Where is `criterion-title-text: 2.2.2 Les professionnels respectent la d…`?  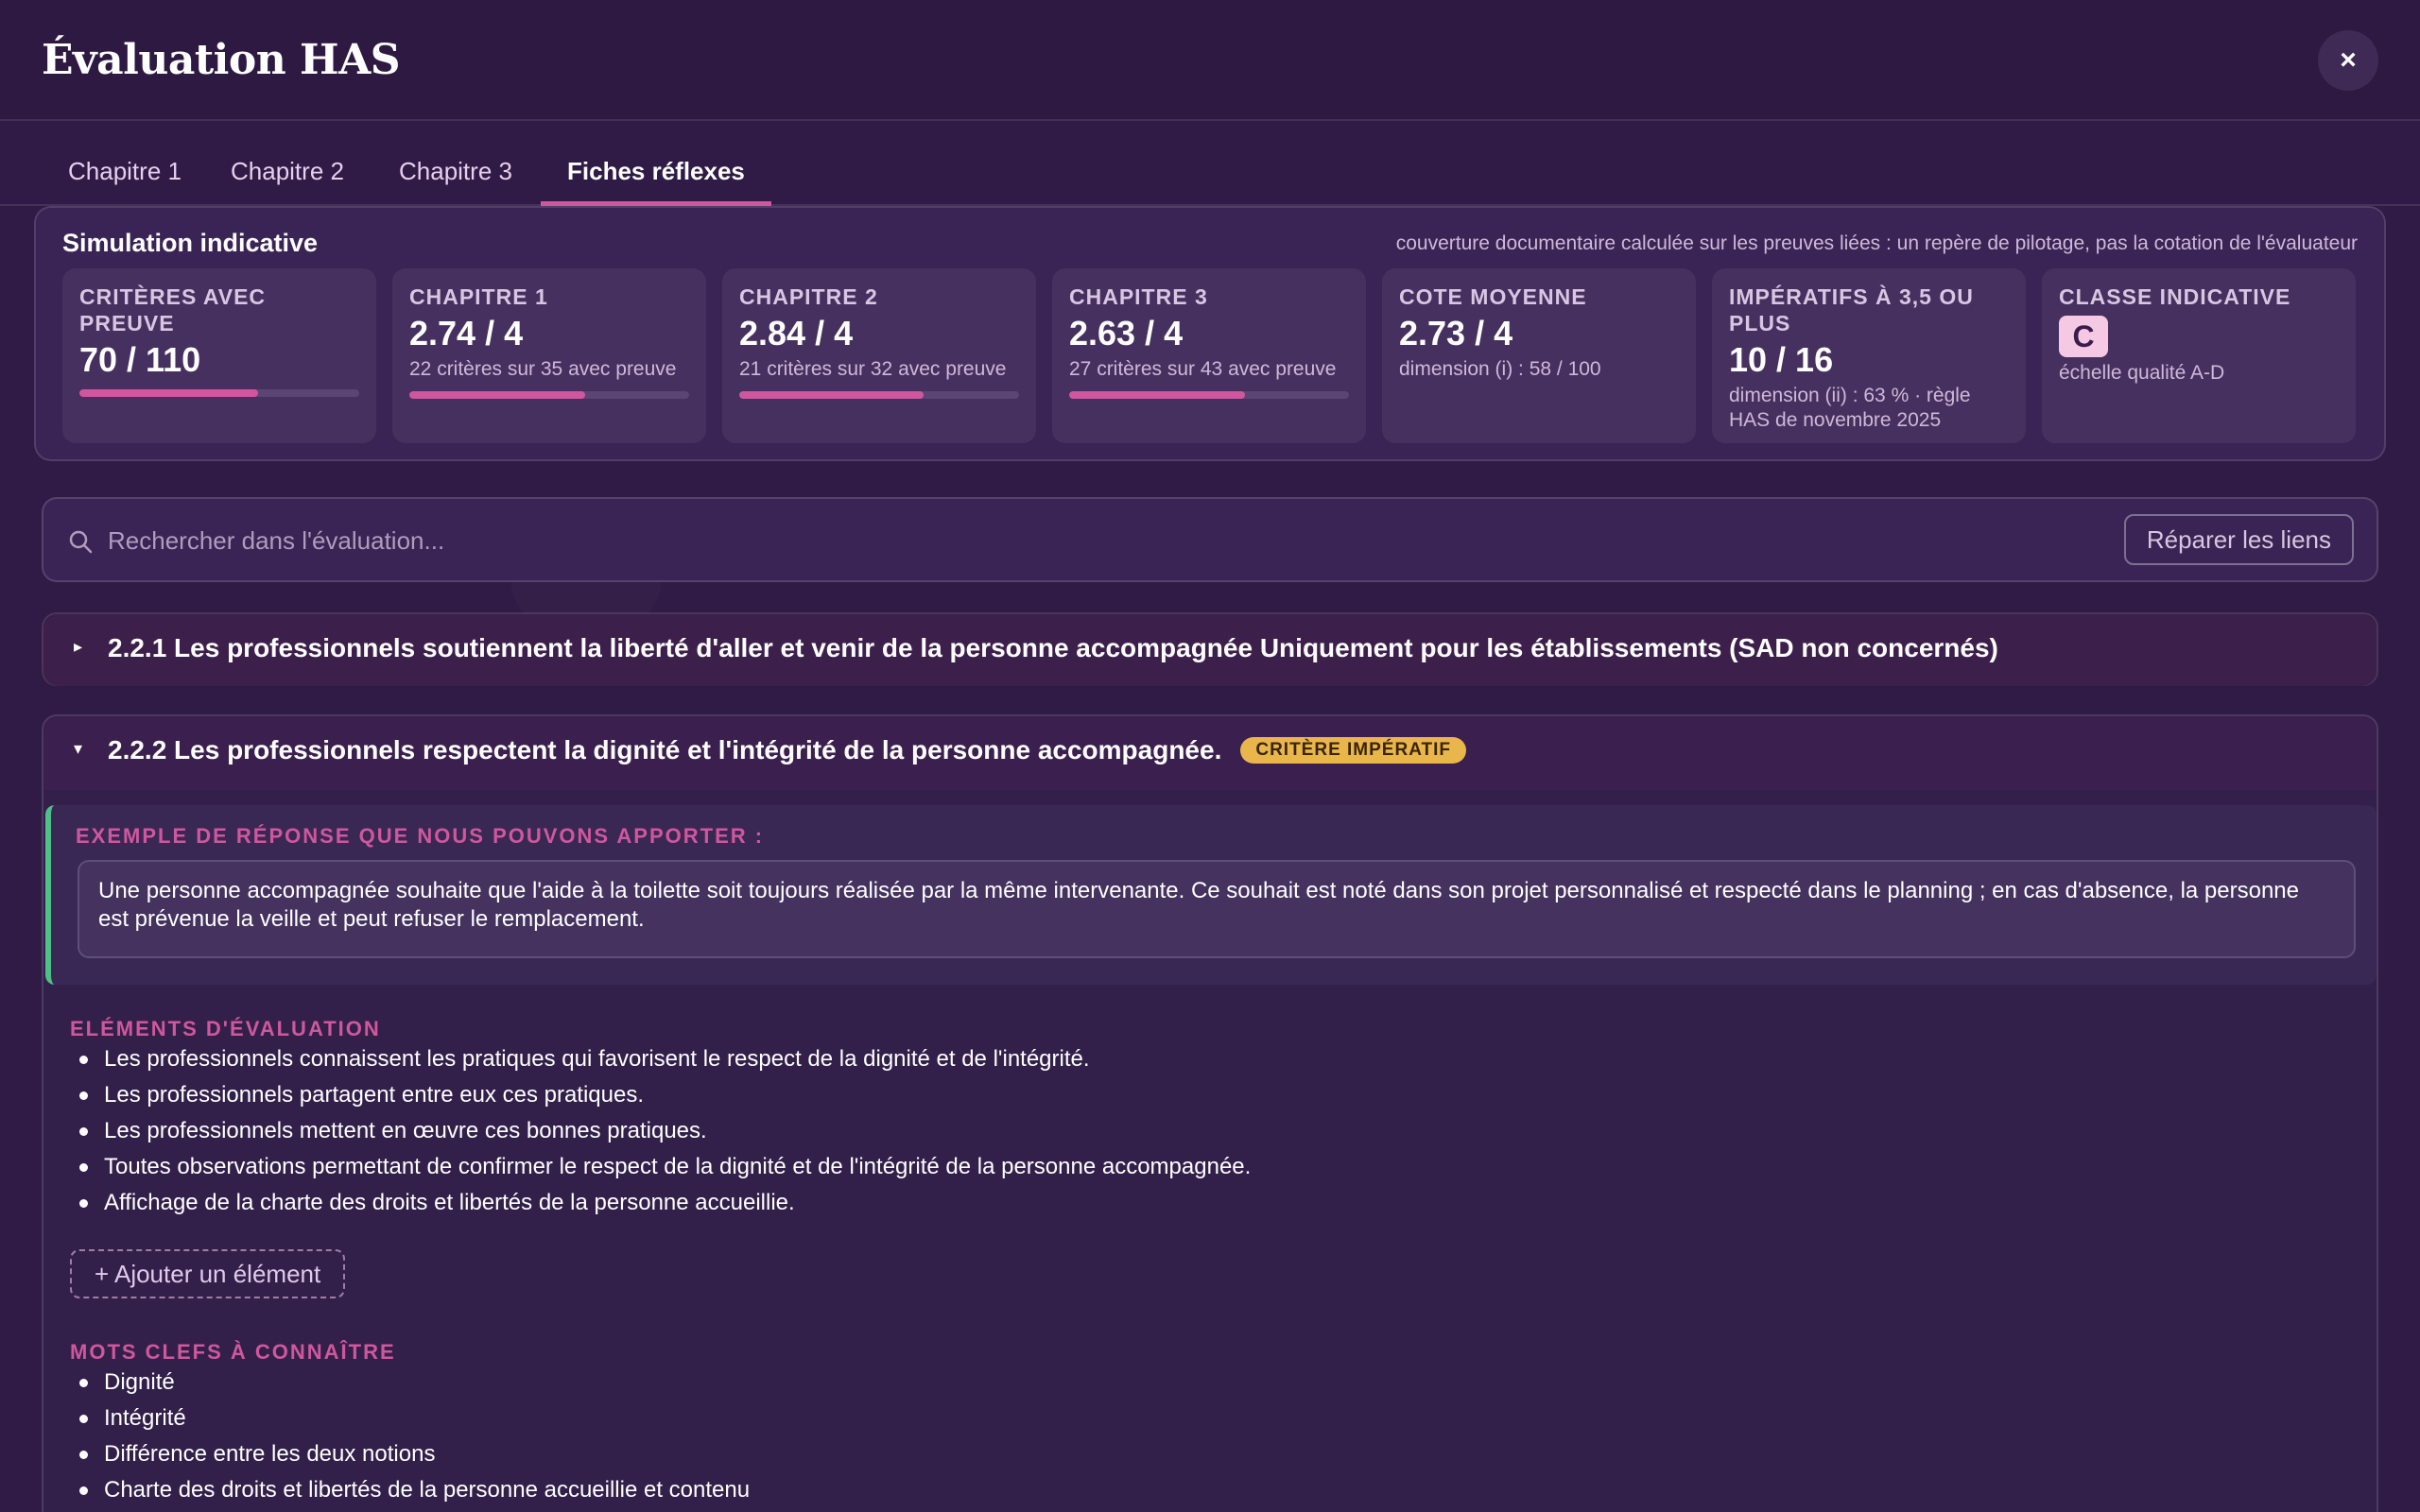 criterion-title-text: 2.2.2 Les professionnels respectent la d… is located at coordinates (665, 750).